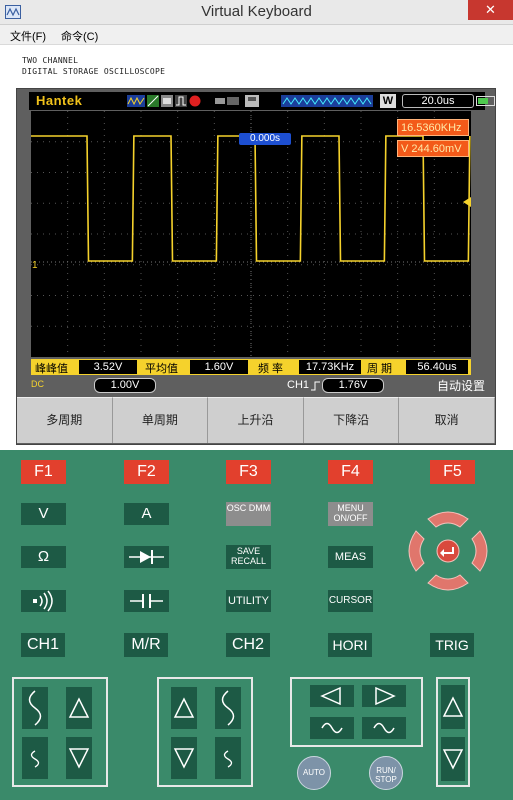 The height and width of the screenshot is (800, 513). What do you see at coordinates (386, 773) in the screenshot?
I see `run-stop-button: RUN/ STOP` at bounding box center [386, 773].